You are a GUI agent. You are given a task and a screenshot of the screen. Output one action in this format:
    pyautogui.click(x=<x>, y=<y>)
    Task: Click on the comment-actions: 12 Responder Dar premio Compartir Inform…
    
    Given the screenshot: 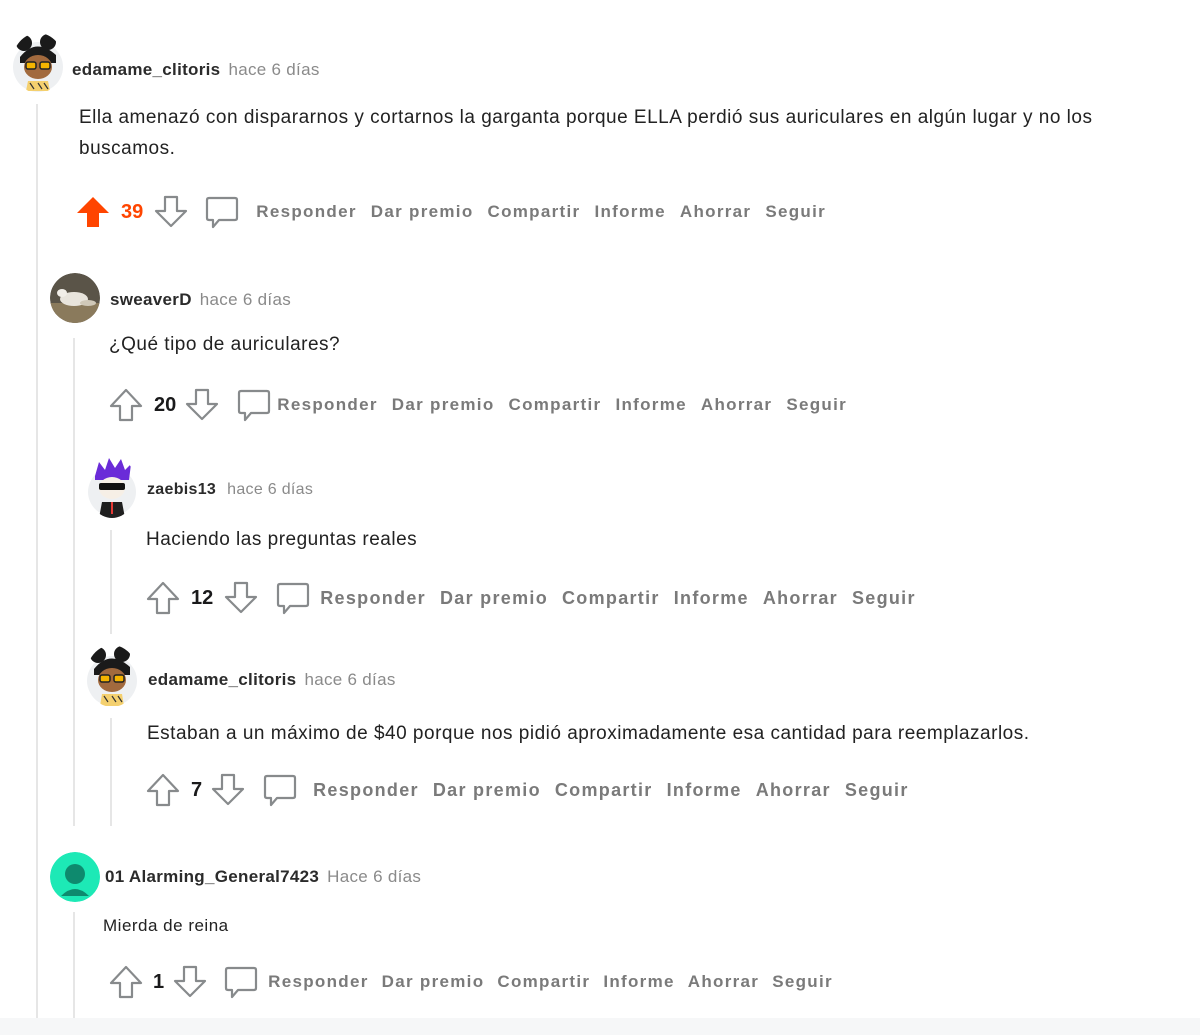 What is the action you would take?
    pyautogui.click(x=530, y=598)
    